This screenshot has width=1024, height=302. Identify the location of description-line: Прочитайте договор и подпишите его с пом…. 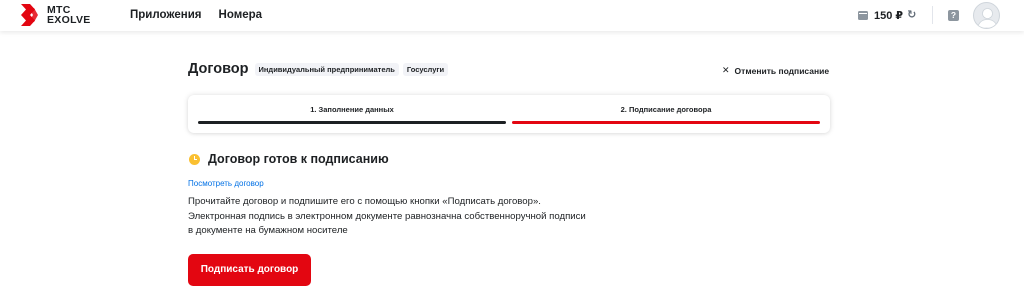
(364, 201).